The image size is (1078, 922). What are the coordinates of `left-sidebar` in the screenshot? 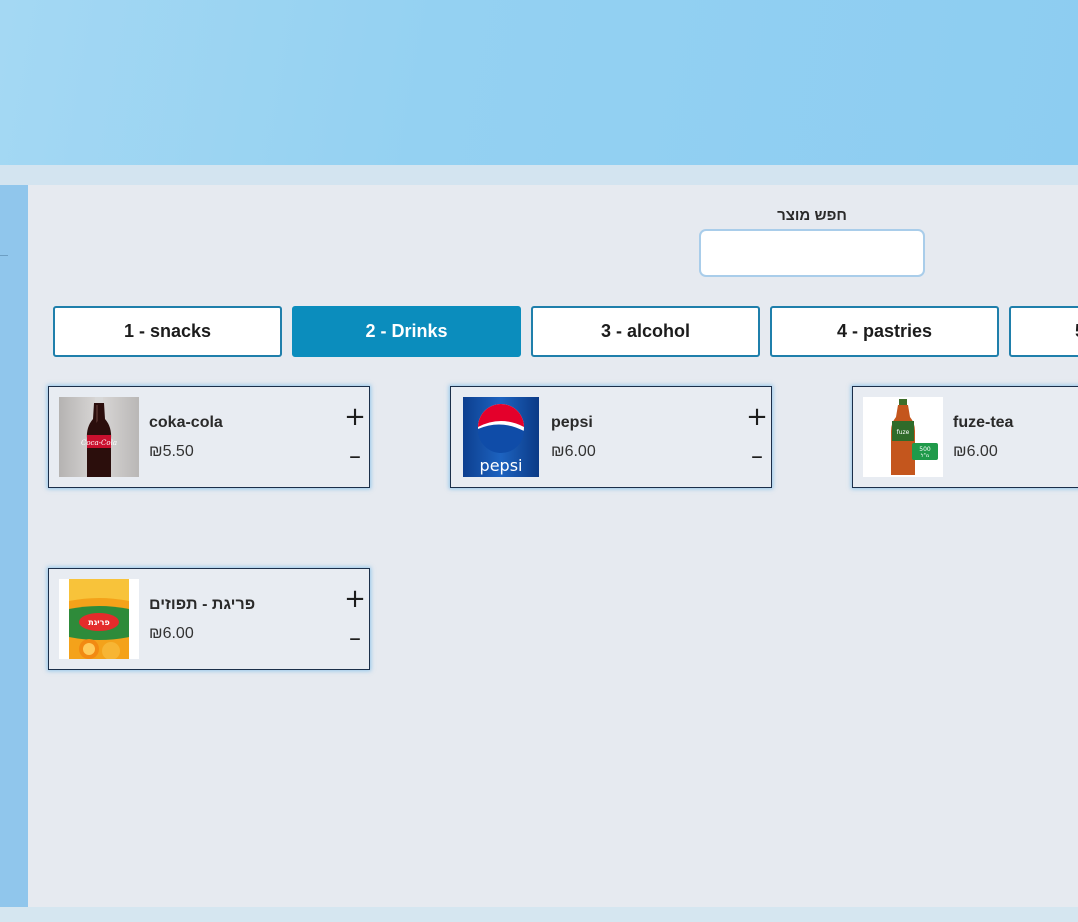 It's located at (14, 546).